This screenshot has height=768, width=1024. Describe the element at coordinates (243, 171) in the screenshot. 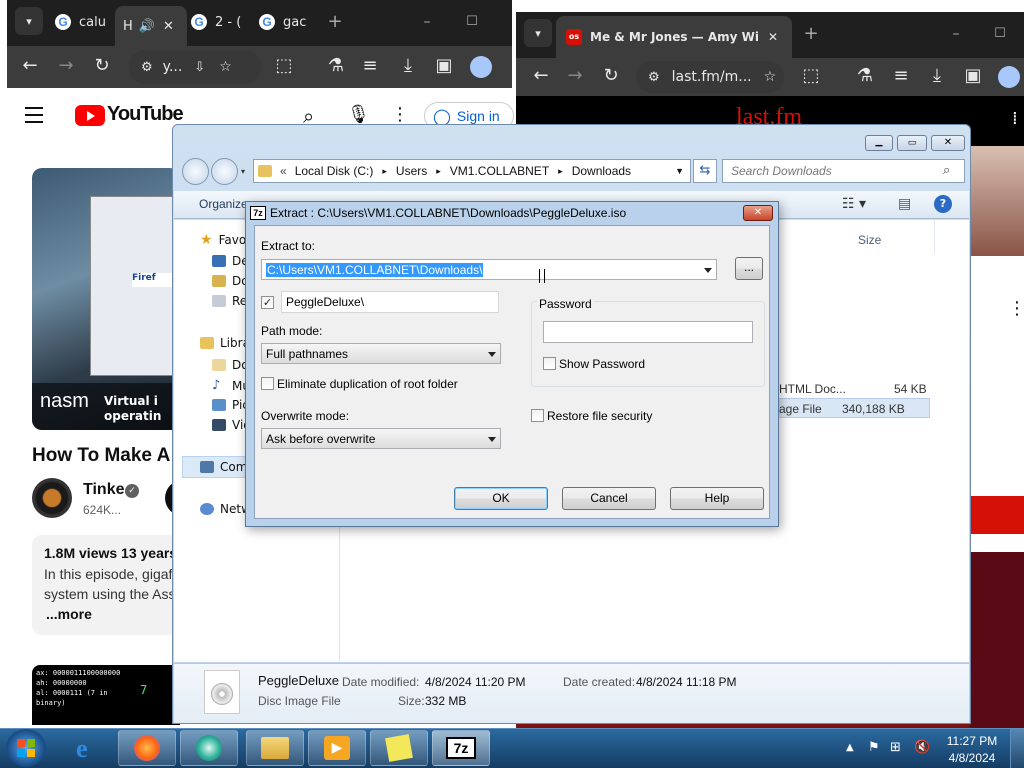

I see `recent-pages-icon: ▾` at that location.